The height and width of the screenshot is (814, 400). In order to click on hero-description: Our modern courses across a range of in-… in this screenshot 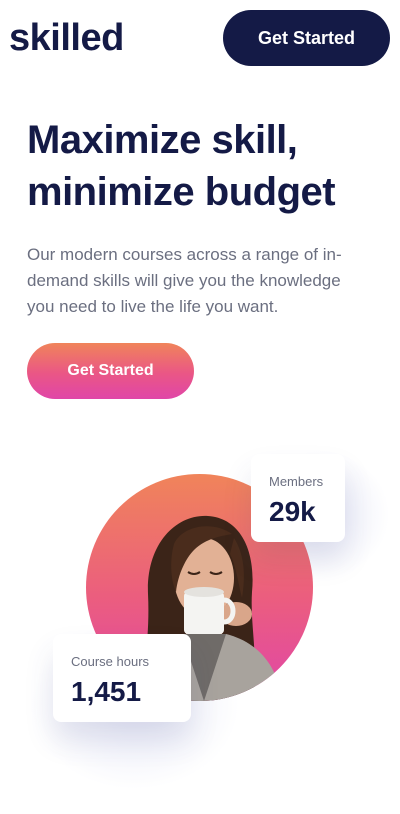, I will do `click(184, 280)`.